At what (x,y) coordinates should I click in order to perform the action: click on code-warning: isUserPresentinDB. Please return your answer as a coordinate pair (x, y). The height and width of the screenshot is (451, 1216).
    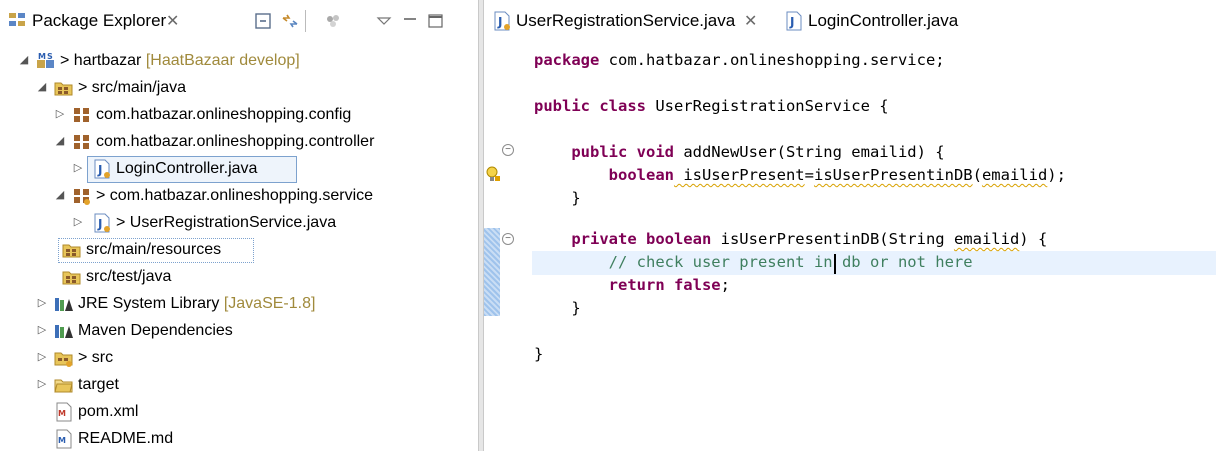
    Looking at the image, I should click on (893, 175).